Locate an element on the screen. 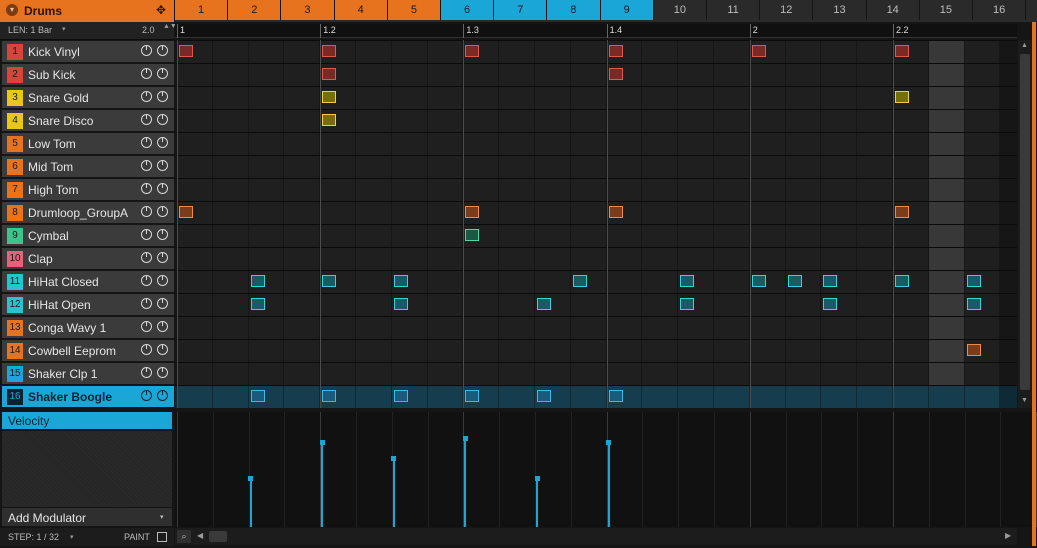 The height and width of the screenshot is (548, 1037). pattern-slot-16: 16 is located at coordinates (1000, 10).